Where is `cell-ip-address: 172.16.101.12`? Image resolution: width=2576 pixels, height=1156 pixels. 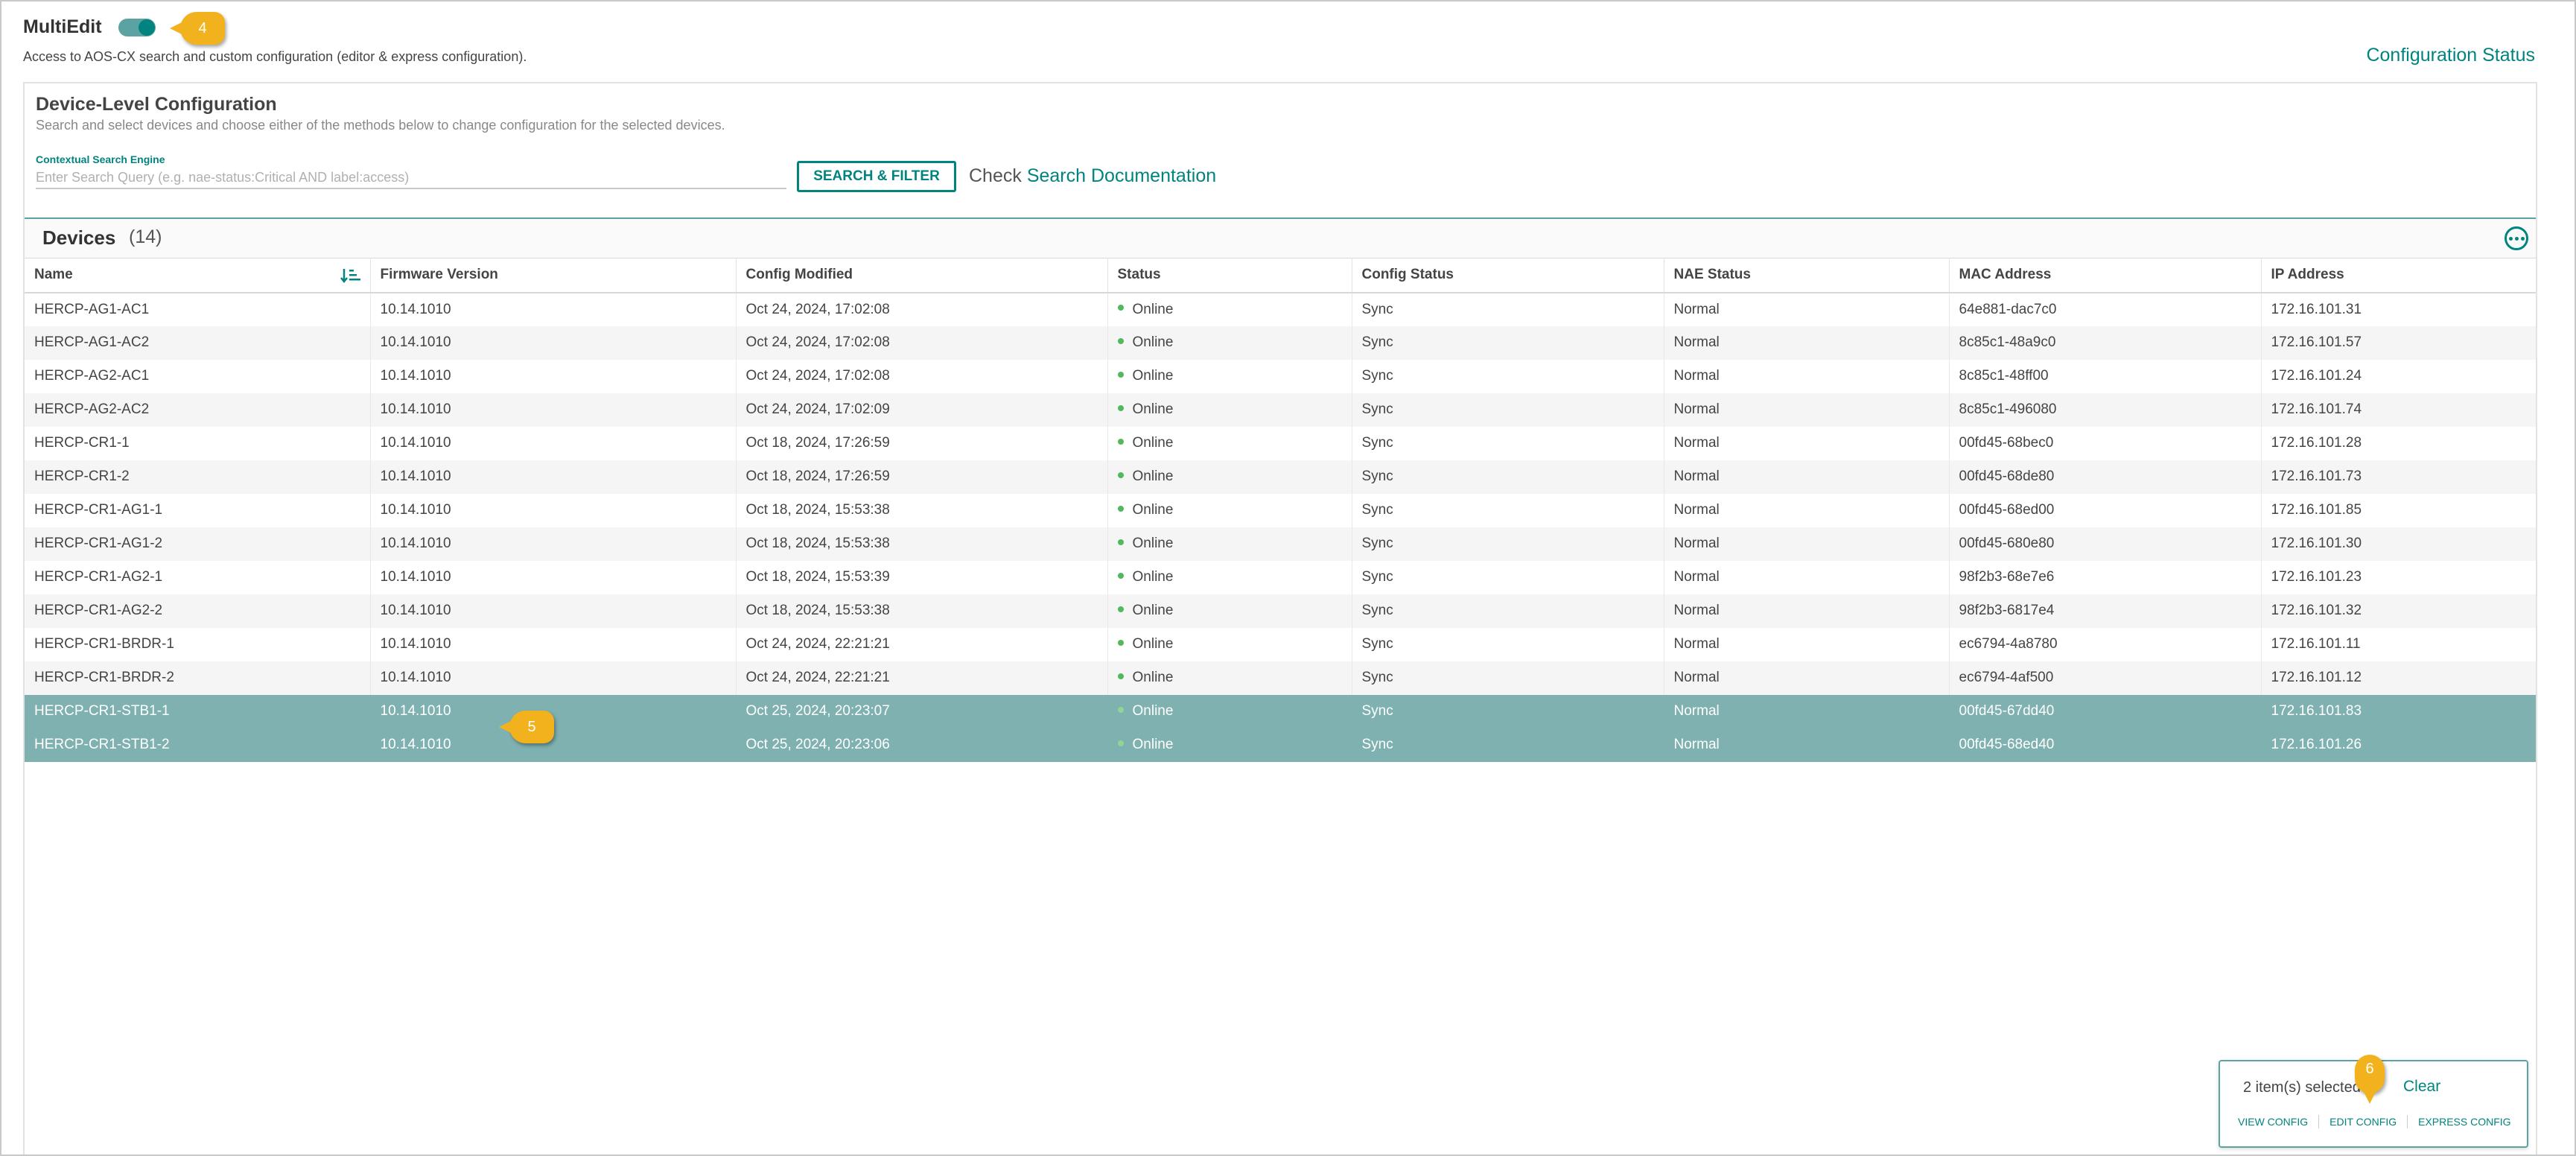
cell-ip-address: 172.16.101.12 is located at coordinates (2398, 678).